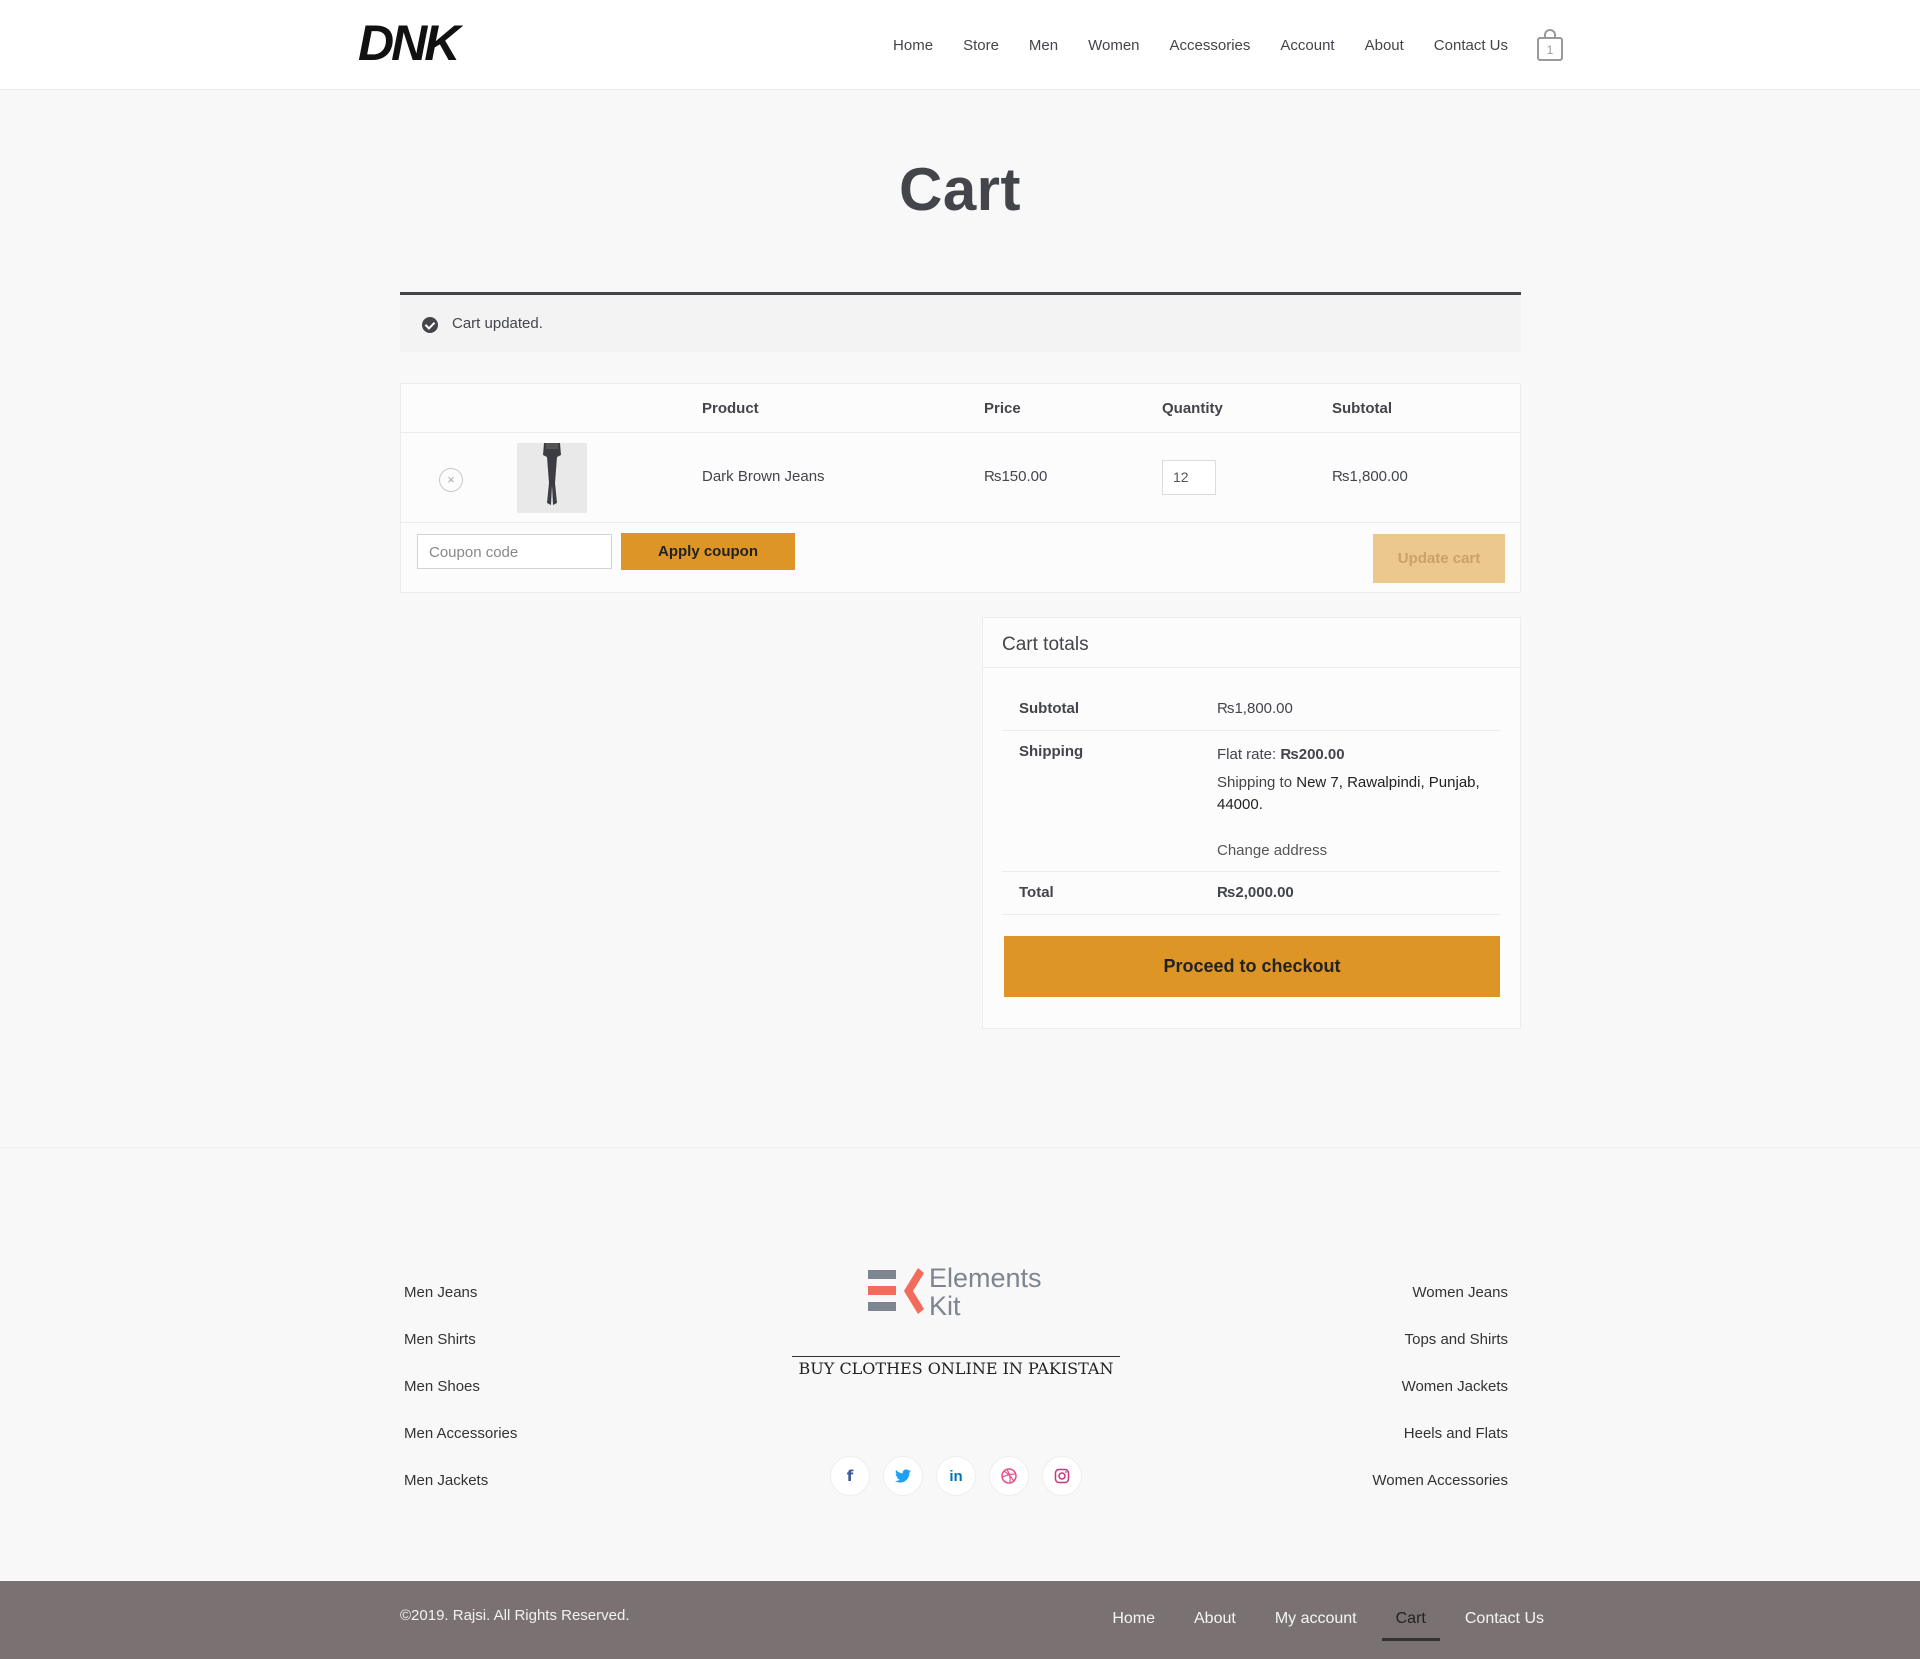  I want to click on nav-contact-us: Contact Us, so click(1471, 46).